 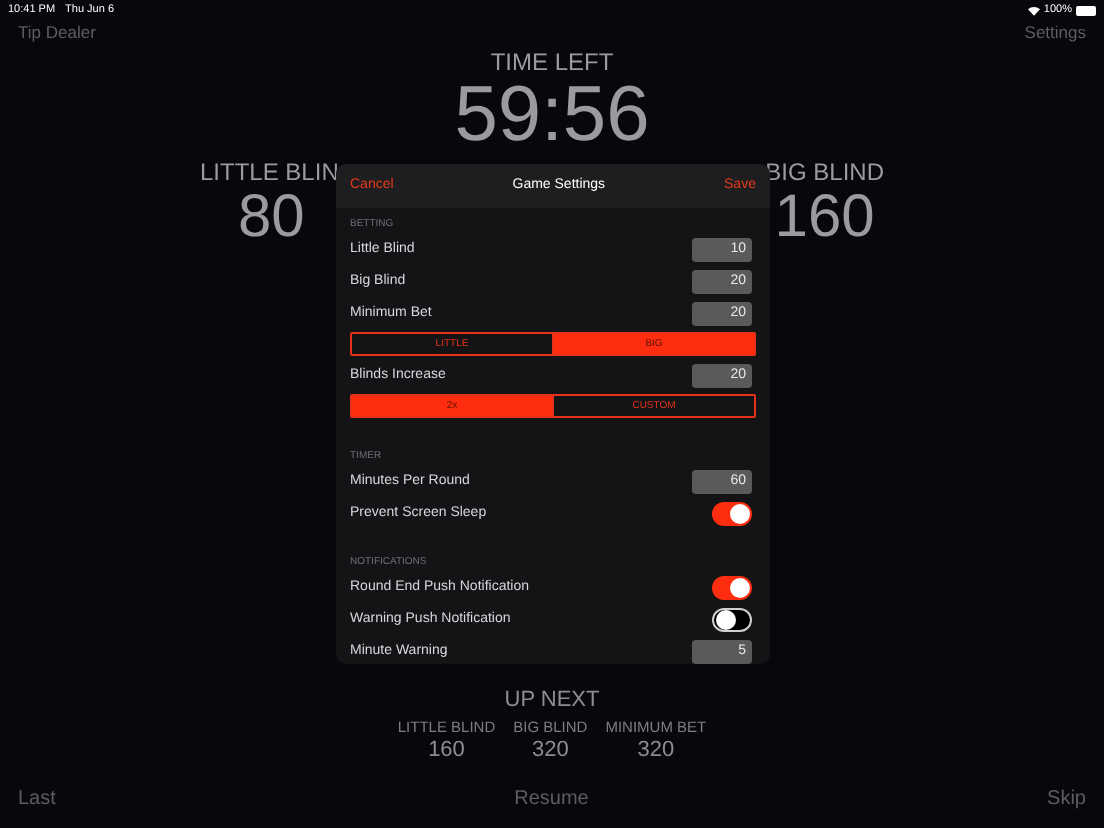 I want to click on wifi-icon, so click(x=1033, y=11).